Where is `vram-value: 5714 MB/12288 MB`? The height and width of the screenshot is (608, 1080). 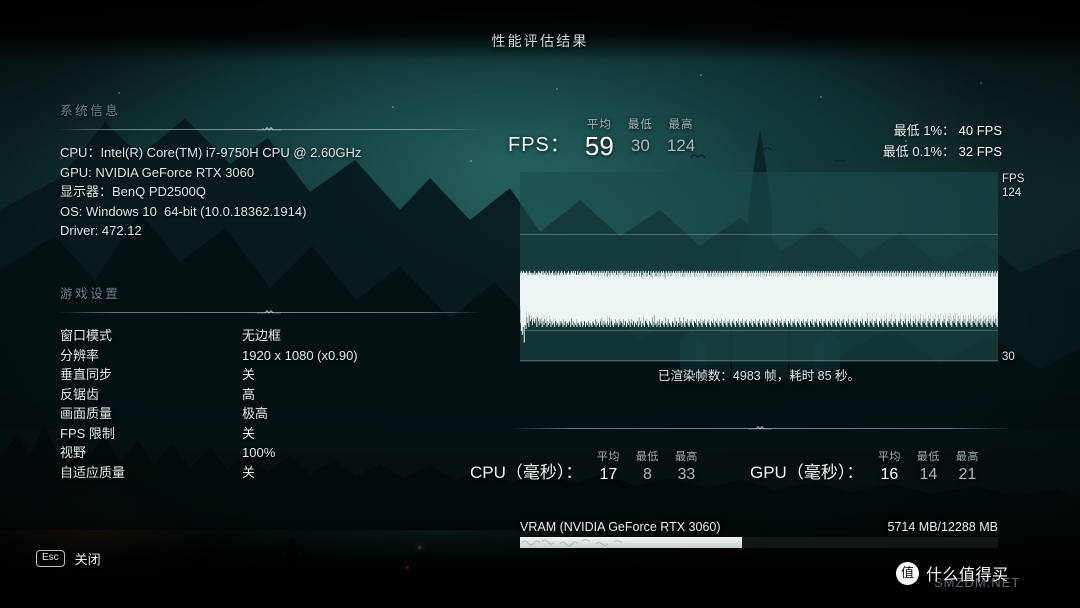
vram-value: 5714 MB/12288 MB is located at coordinates (943, 527).